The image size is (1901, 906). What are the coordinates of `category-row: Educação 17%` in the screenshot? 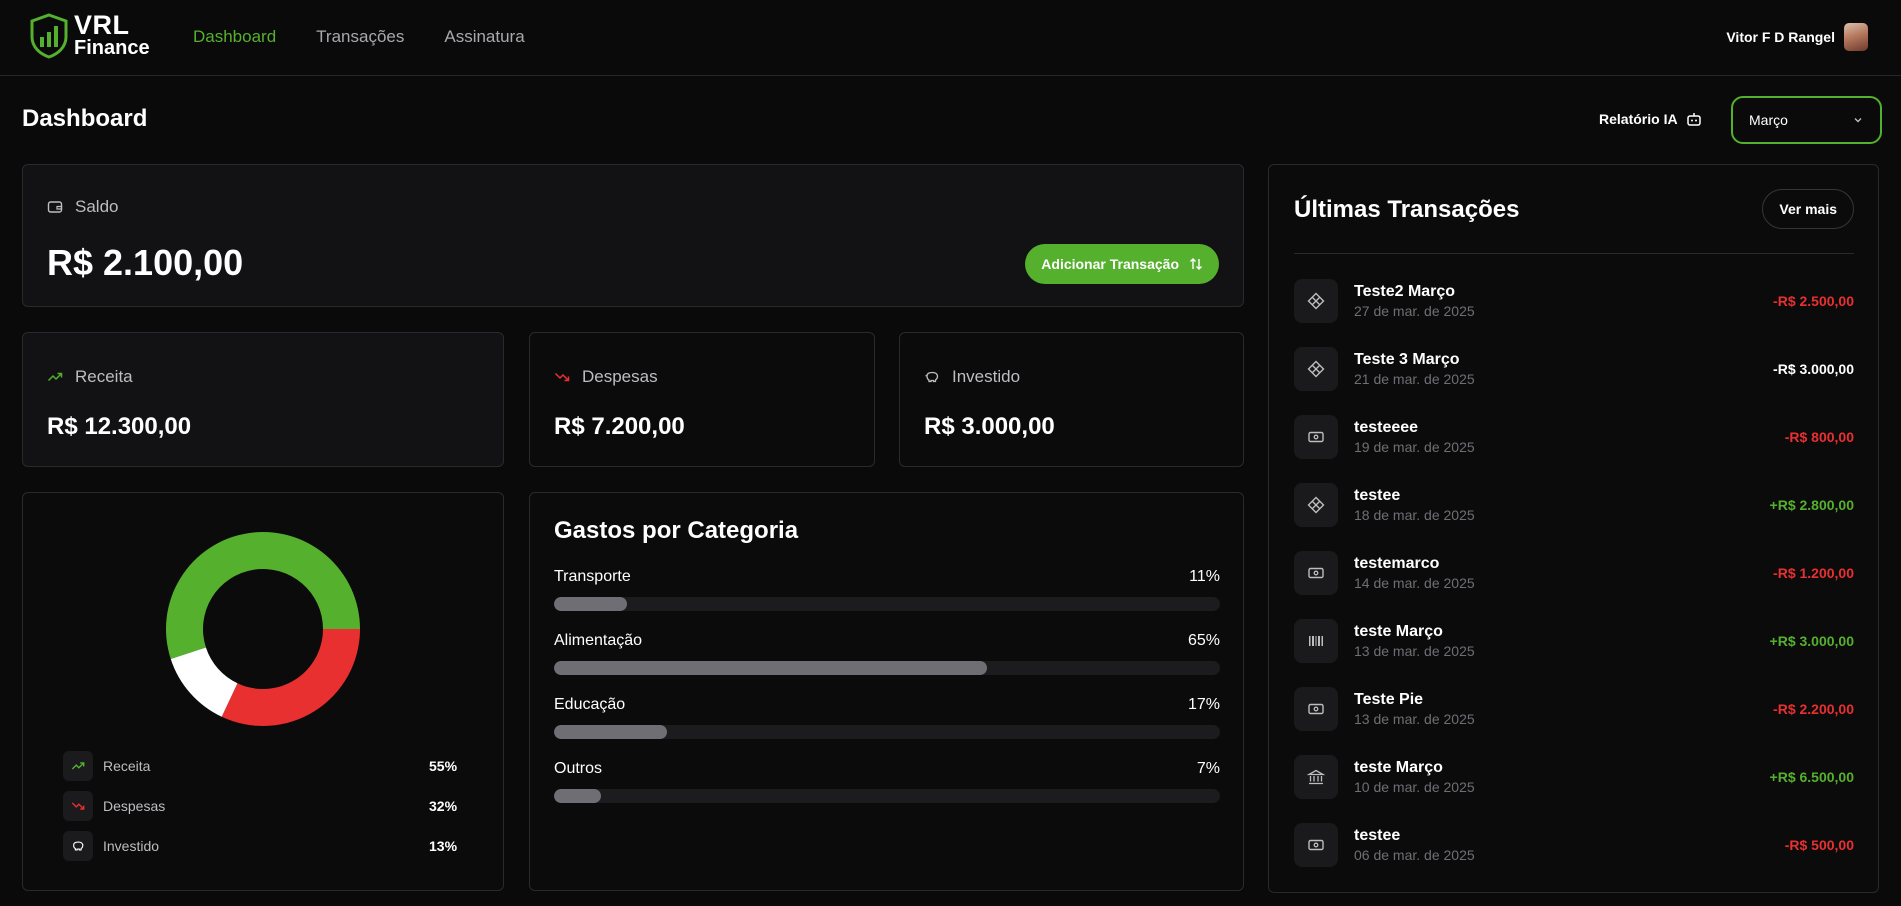 It's located at (887, 717).